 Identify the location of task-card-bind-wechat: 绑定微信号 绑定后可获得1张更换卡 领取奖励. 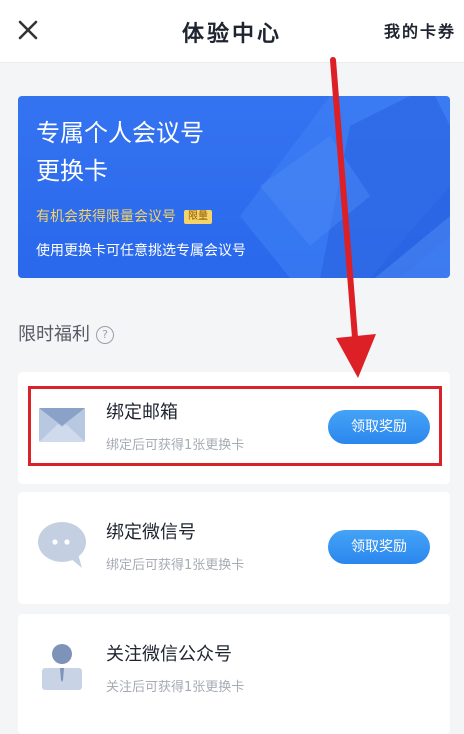
(234, 548).